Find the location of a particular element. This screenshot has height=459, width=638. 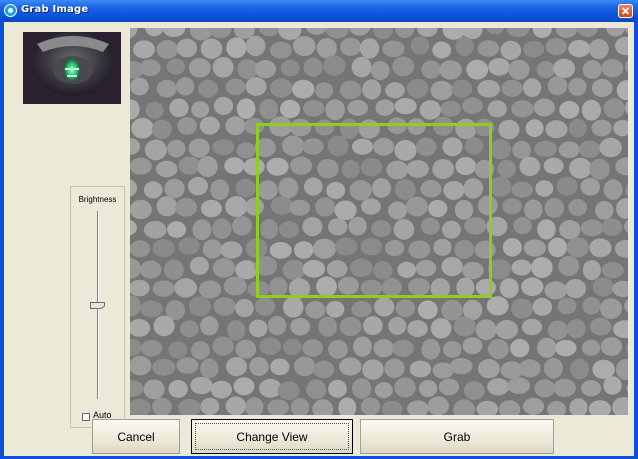

camera-preview-thumbnail is located at coordinates (72, 68).